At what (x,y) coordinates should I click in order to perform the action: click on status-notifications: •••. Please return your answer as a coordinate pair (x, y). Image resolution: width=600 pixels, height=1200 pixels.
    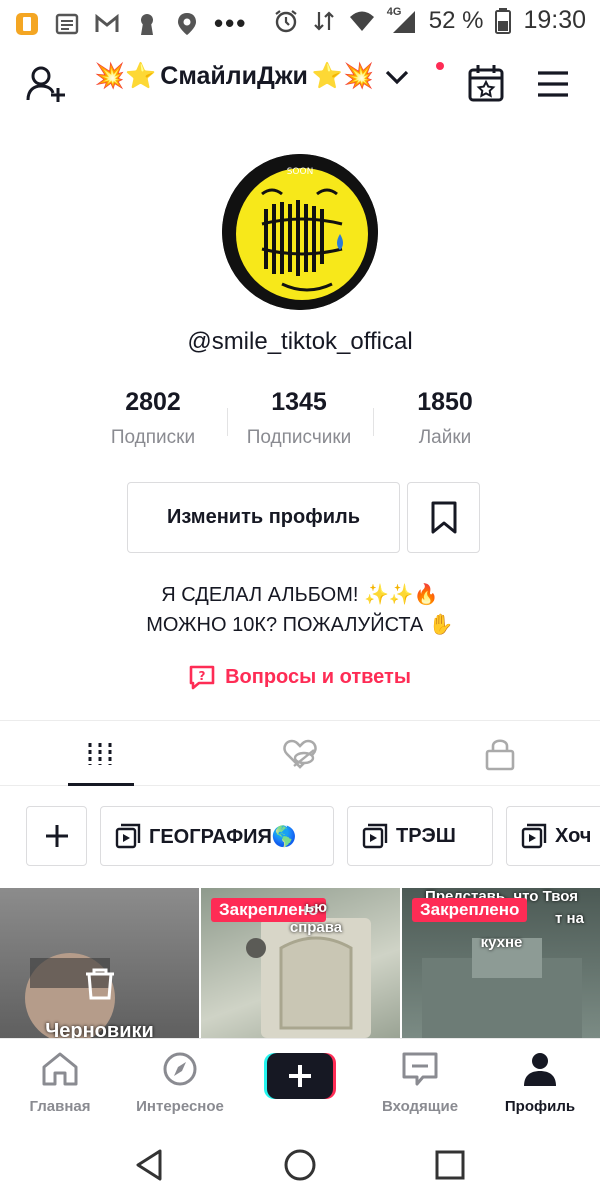
    Looking at the image, I should click on (130, 23).